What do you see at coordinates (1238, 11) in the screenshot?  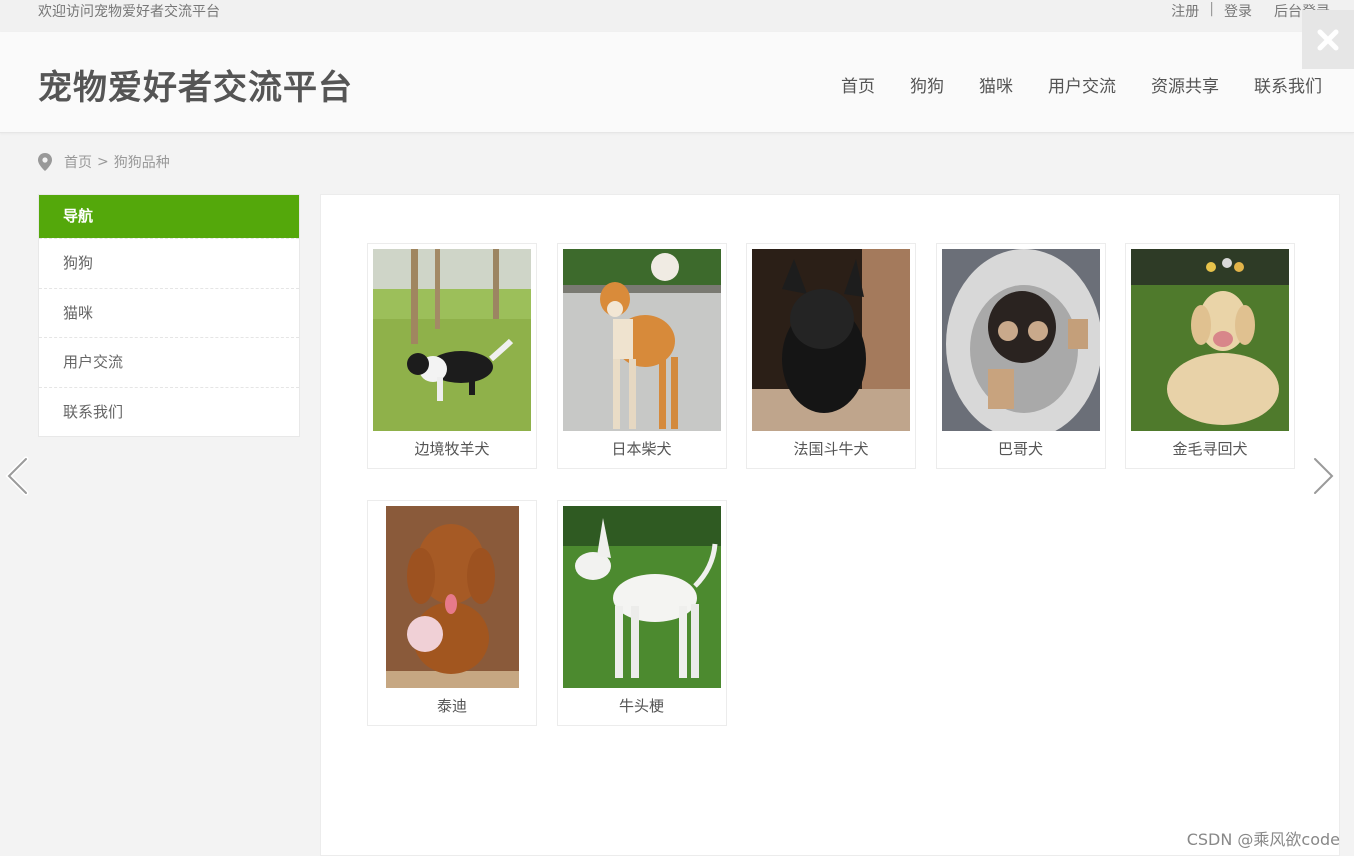 I see `login-link: 登录` at bounding box center [1238, 11].